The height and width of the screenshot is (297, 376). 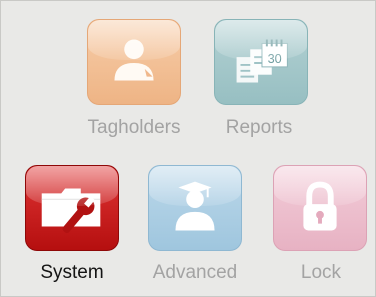 I want to click on graduate-user-icon, so click(x=195, y=206).